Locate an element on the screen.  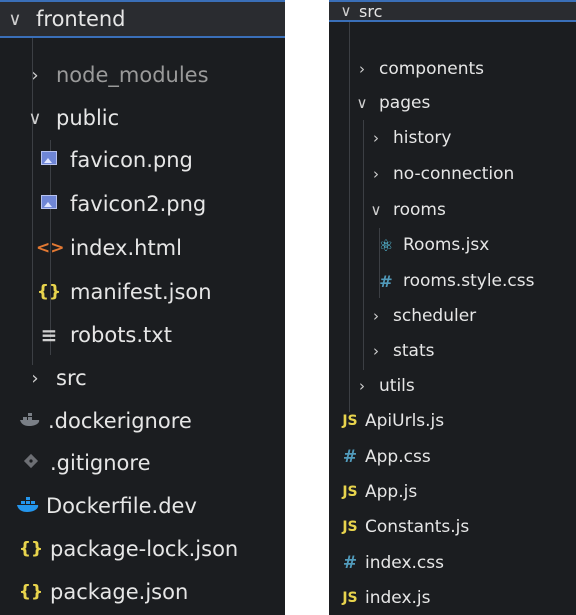
folder-row-scheduler: › scheduler is located at coordinates (452, 316).